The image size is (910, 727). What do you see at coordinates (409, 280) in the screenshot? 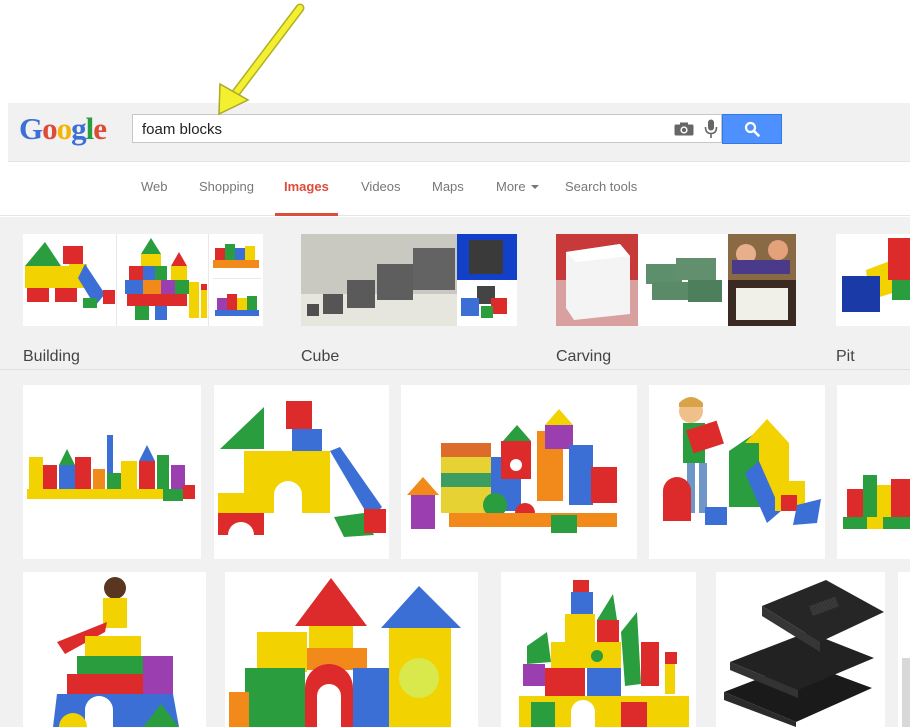
I see `cube-thumbnail` at bounding box center [409, 280].